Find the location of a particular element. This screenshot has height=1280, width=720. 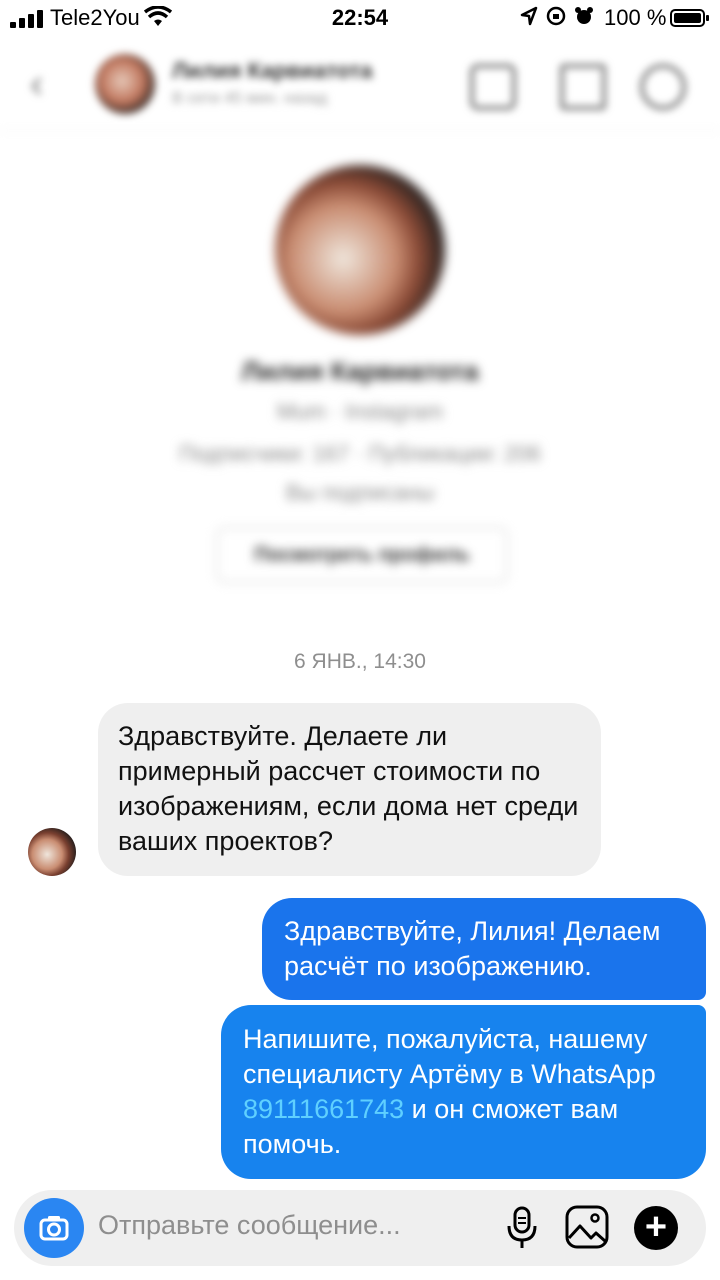

contact-status: В сети 45 мин. назад is located at coordinates (250, 98).